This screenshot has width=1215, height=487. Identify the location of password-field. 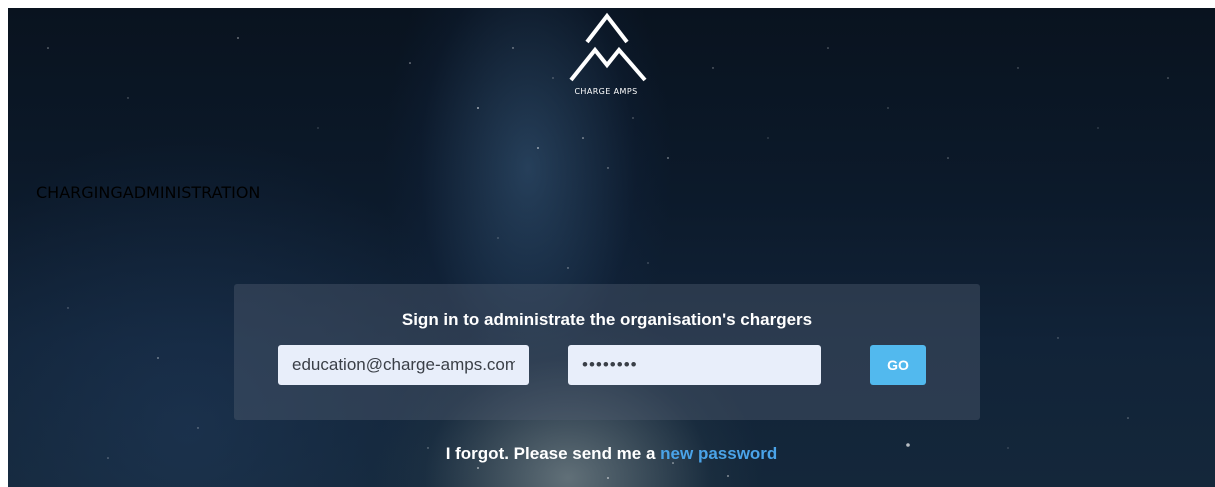
(694, 365).